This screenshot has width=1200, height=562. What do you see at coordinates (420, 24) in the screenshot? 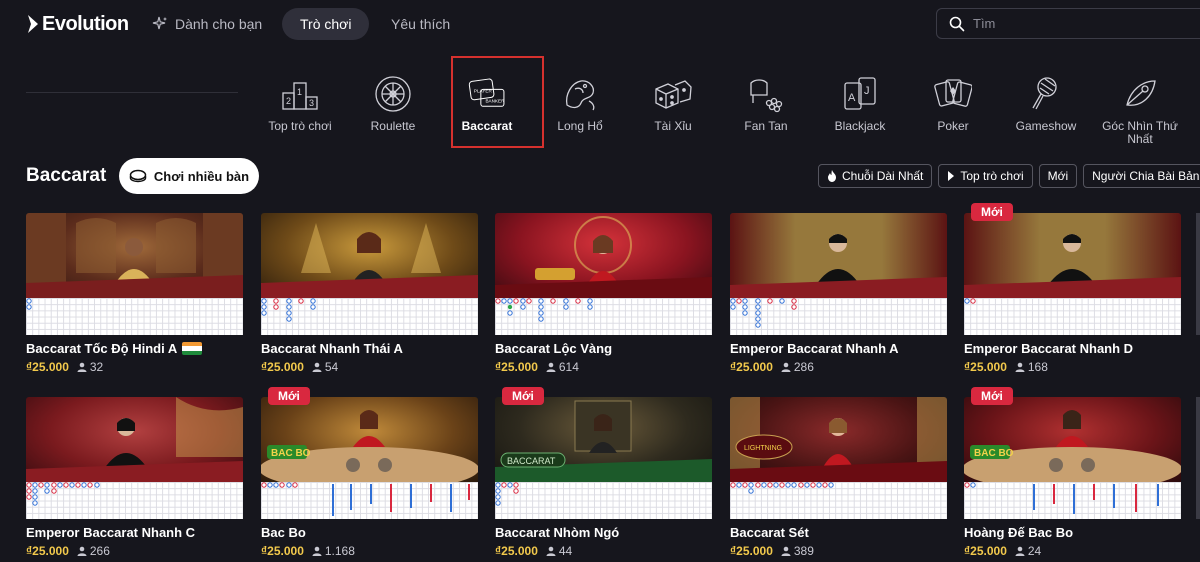
I see `nav-favorites: Yêu thích` at bounding box center [420, 24].